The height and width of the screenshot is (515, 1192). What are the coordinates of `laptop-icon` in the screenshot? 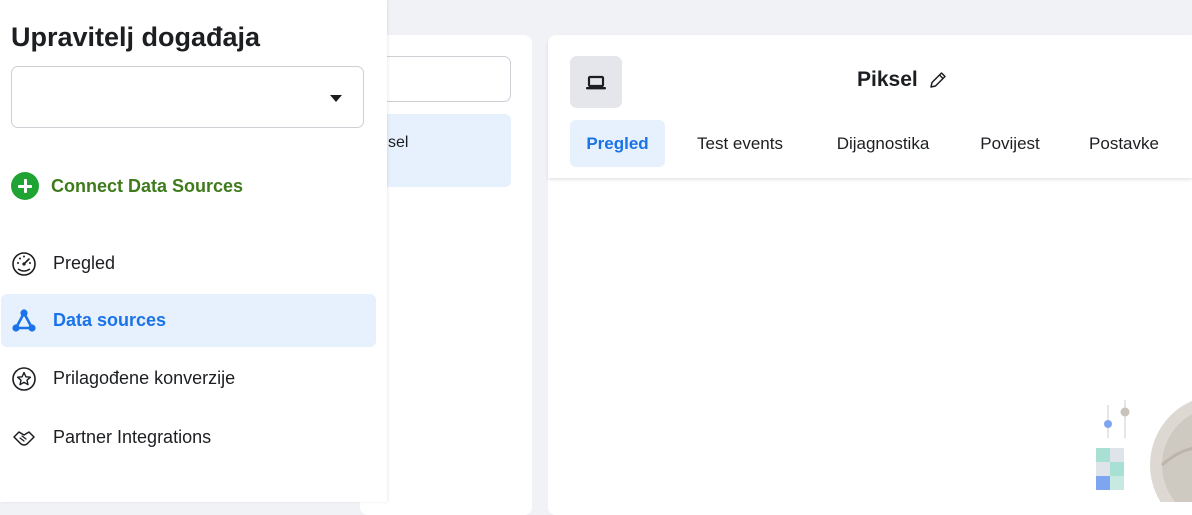 It's located at (596, 82).